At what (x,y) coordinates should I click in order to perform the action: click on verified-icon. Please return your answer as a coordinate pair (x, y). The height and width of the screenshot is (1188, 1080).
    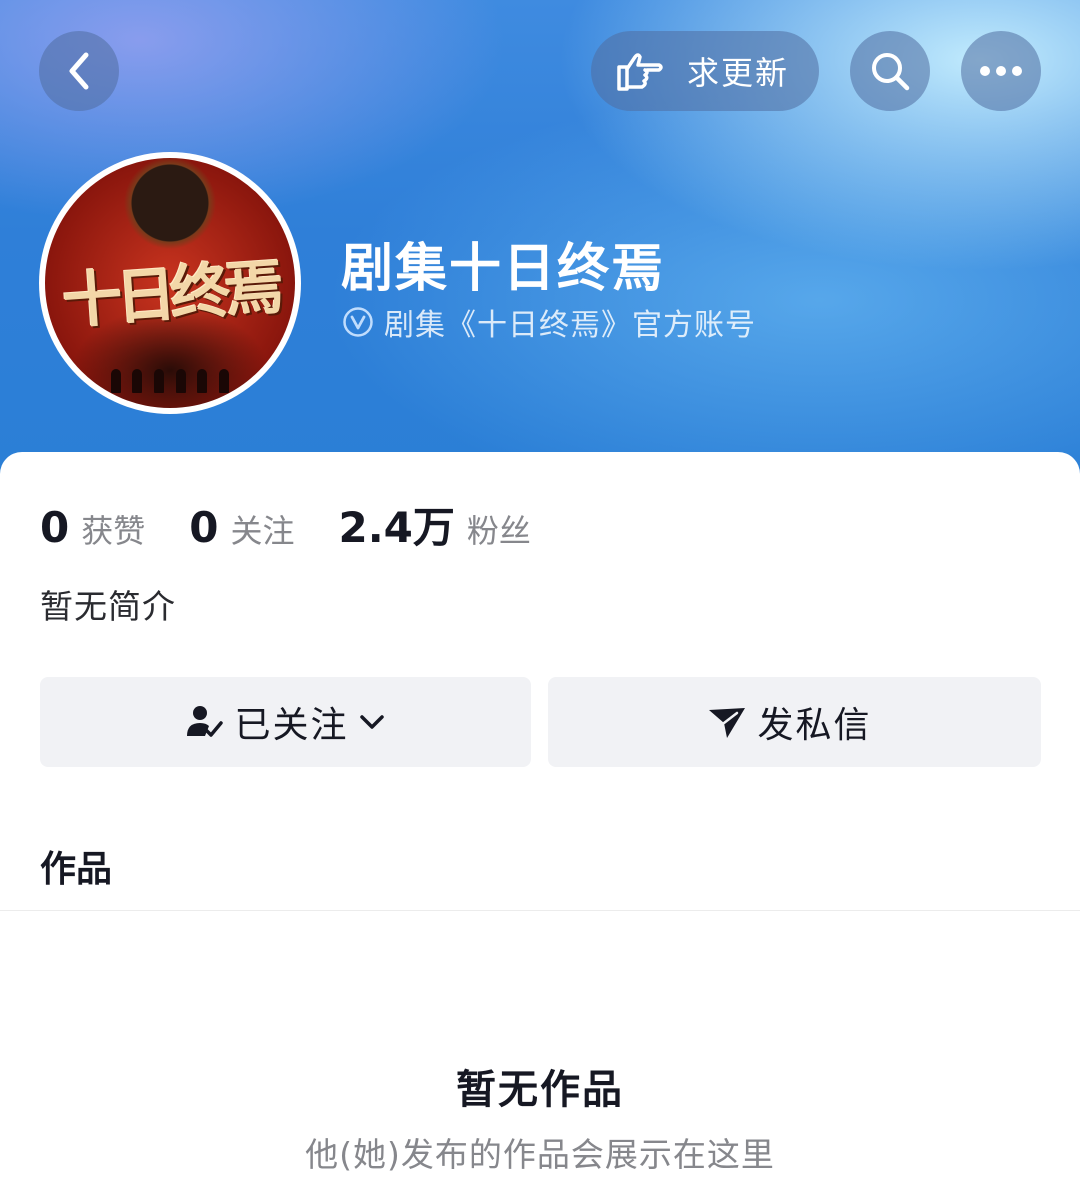
    Looking at the image, I should click on (358, 322).